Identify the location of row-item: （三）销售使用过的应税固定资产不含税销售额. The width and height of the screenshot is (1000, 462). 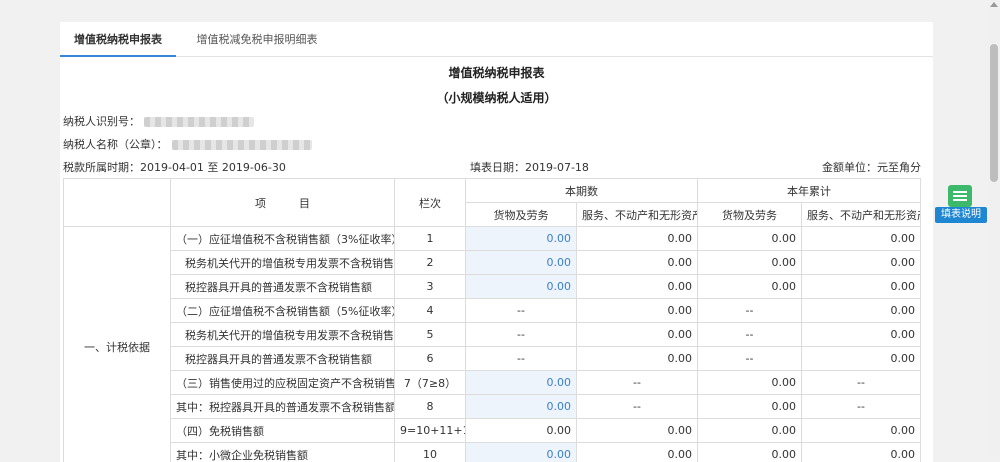
(283, 383).